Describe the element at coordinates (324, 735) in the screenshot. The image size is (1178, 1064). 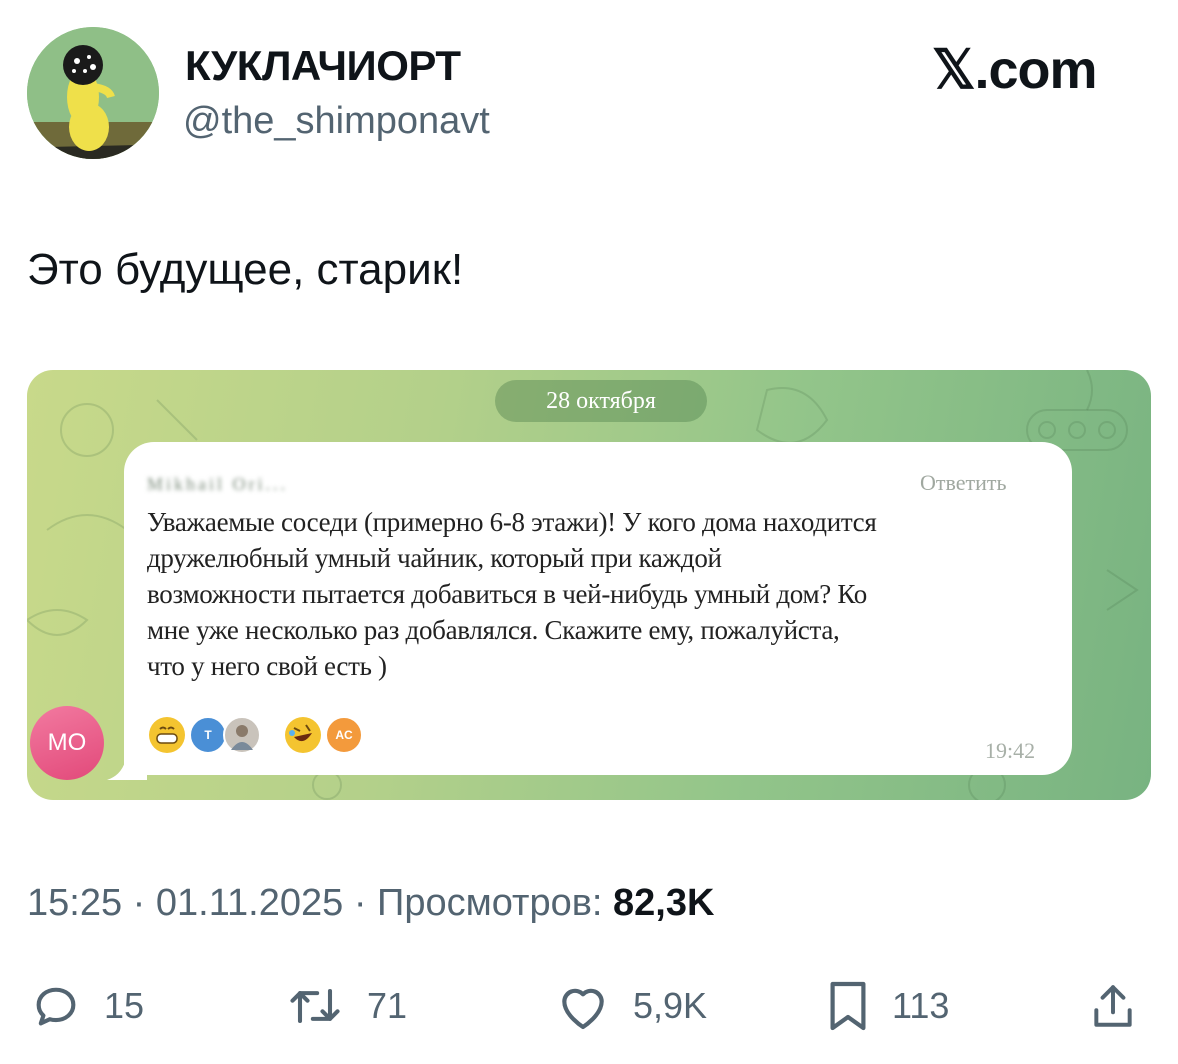
I see `reaction-rofl: AC` at that location.